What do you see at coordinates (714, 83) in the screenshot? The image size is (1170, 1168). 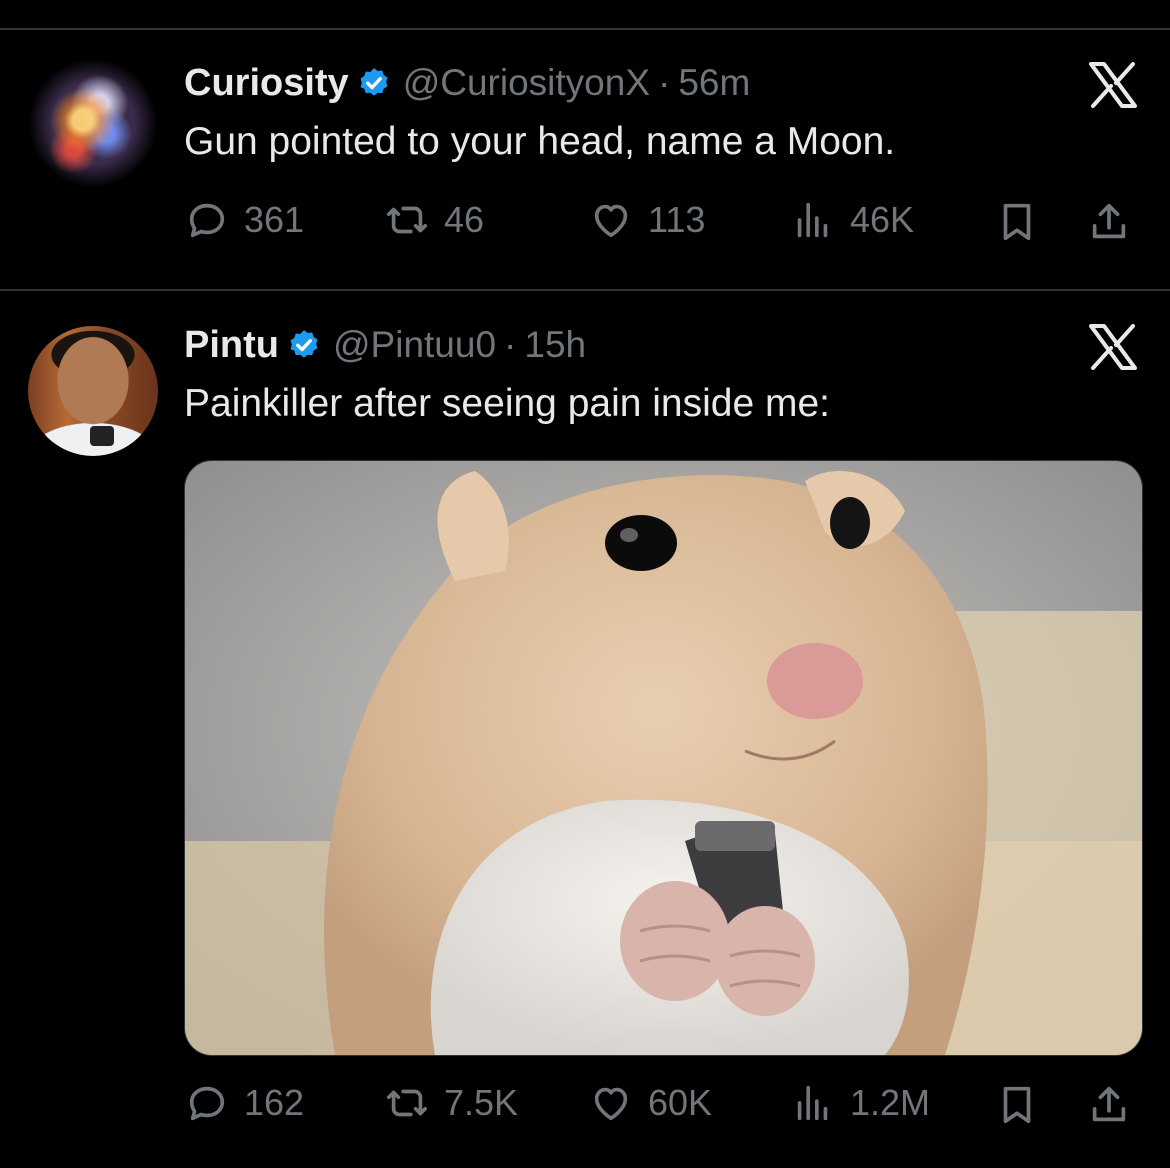 I see `timestamp: 56m` at bounding box center [714, 83].